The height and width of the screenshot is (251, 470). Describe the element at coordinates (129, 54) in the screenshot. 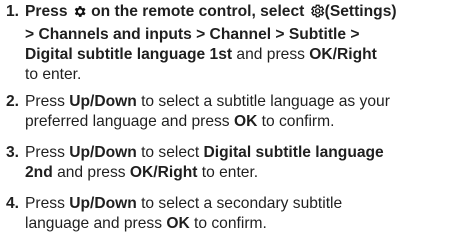

I see `text-run: Digital subtitle language 1st` at that location.